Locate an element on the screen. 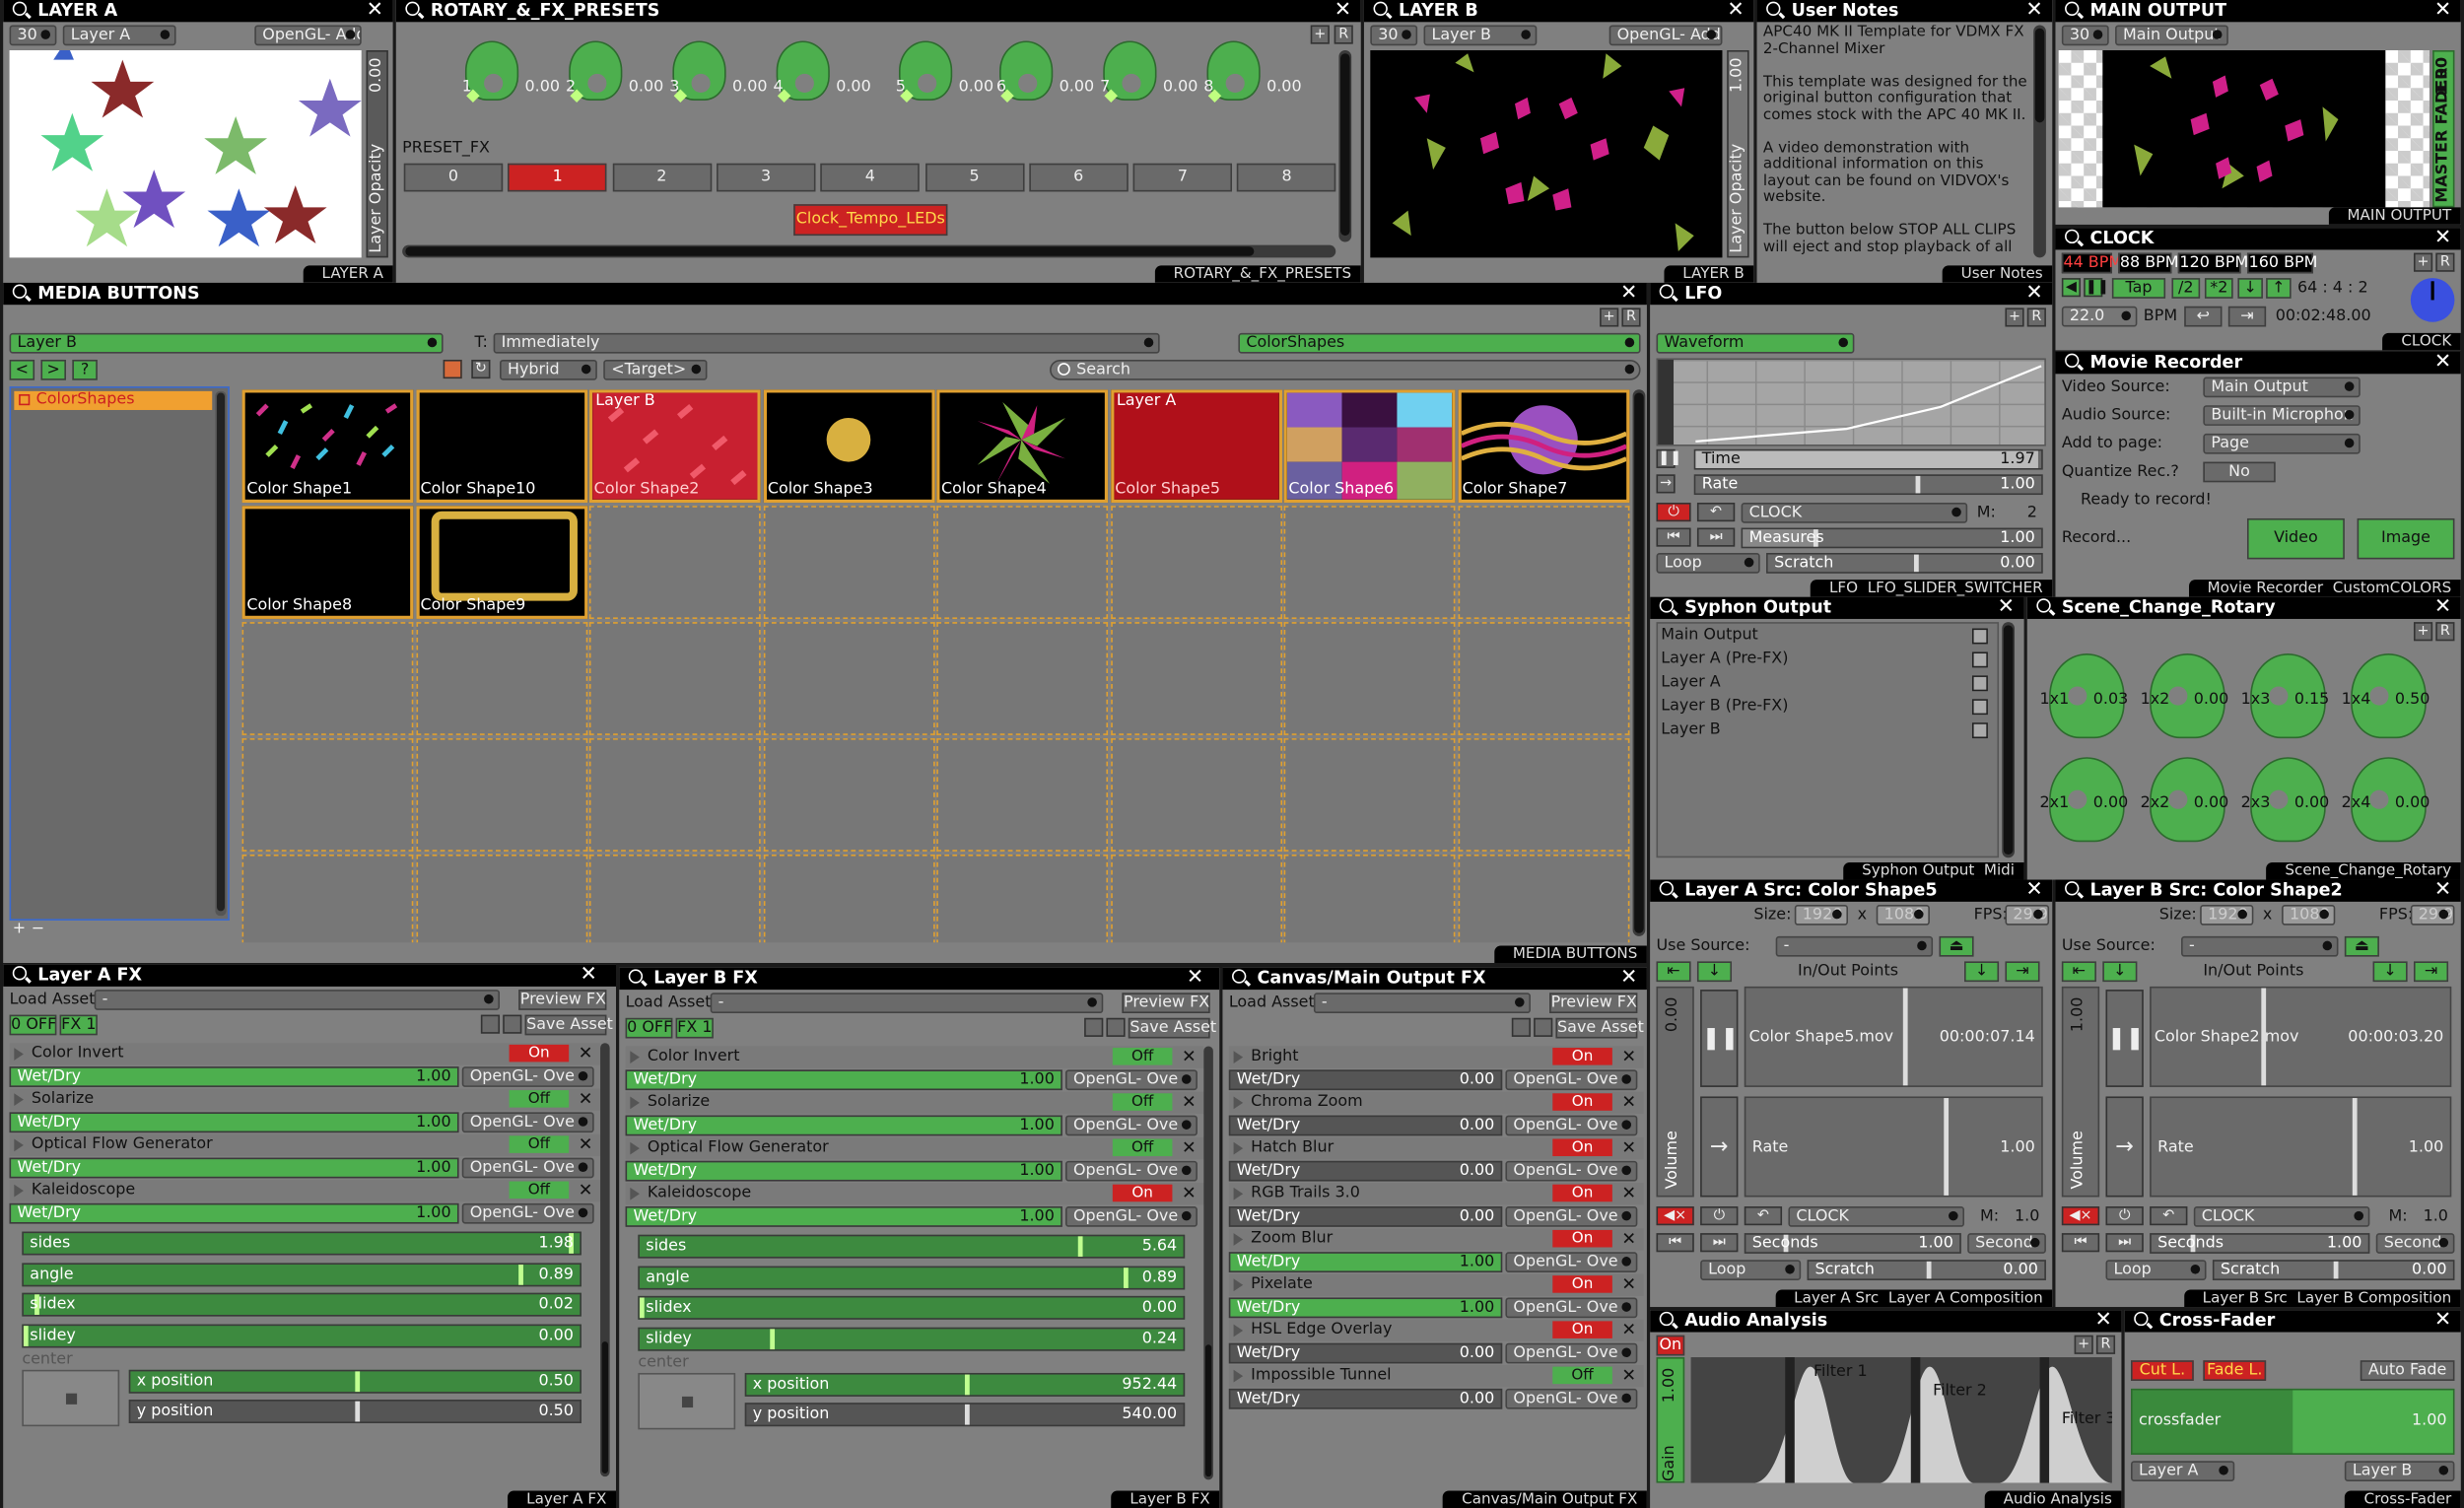 The width and height of the screenshot is (2464, 1508). output-source-select: Main Output is located at coordinates (2171, 35).